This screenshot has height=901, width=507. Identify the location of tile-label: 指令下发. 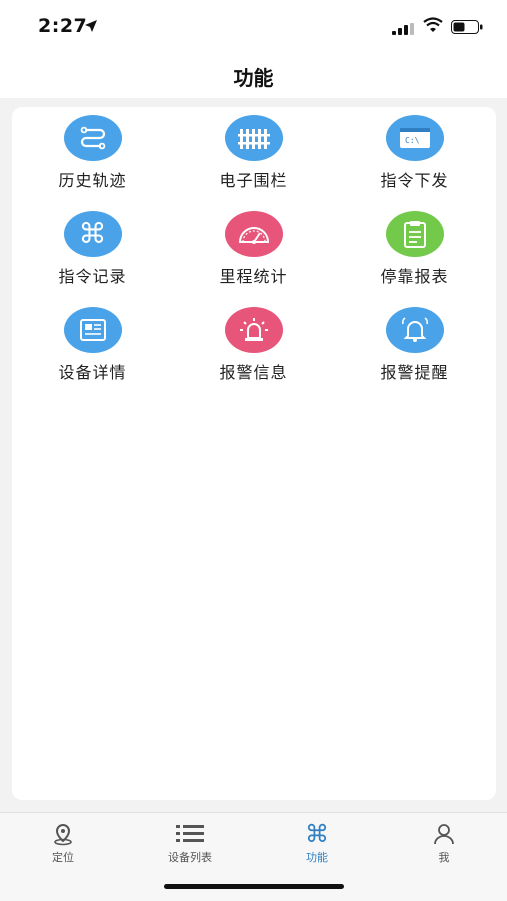
(414, 180).